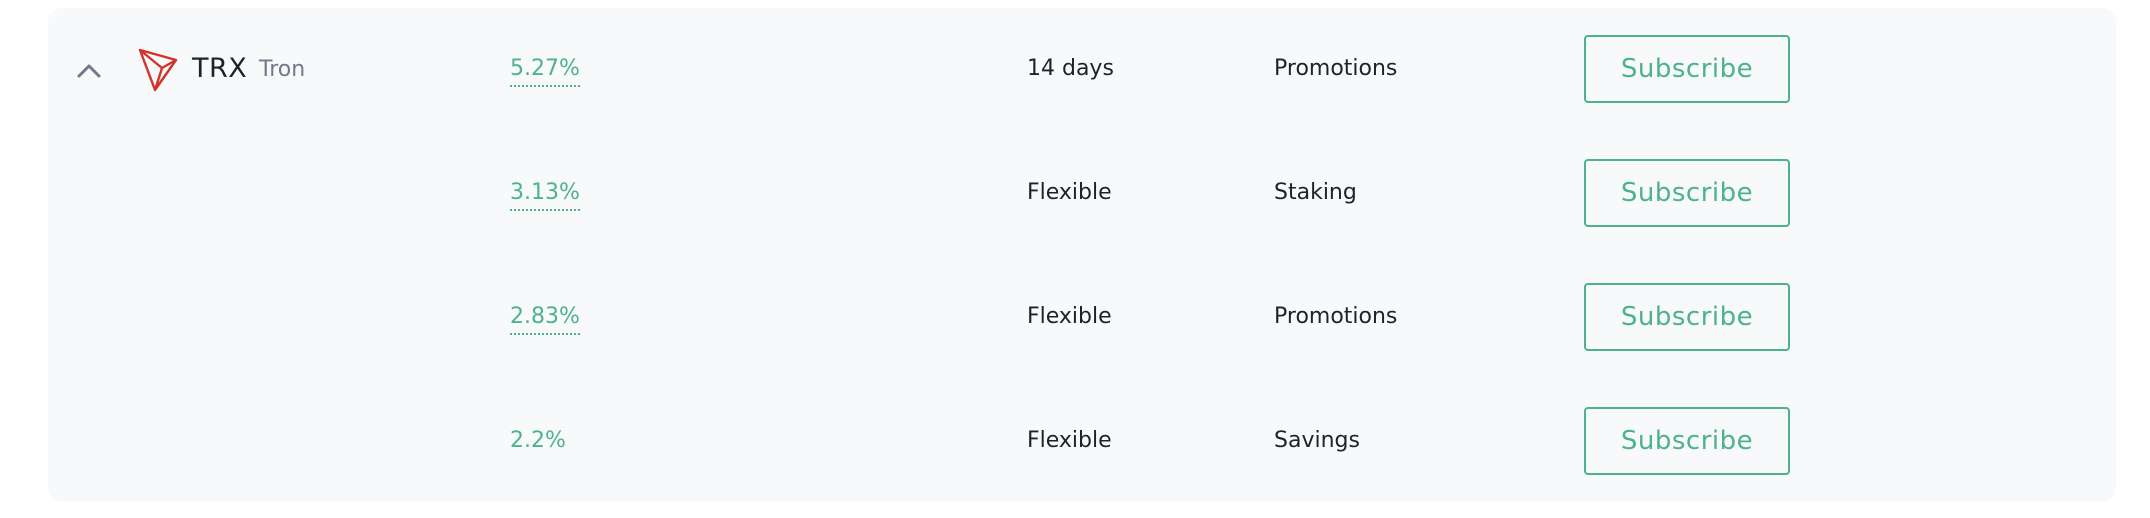 This screenshot has width=2150, height=518. Describe the element at coordinates (545, 70) in the screenshot. I see `apy-value: 5.27%` at that location.